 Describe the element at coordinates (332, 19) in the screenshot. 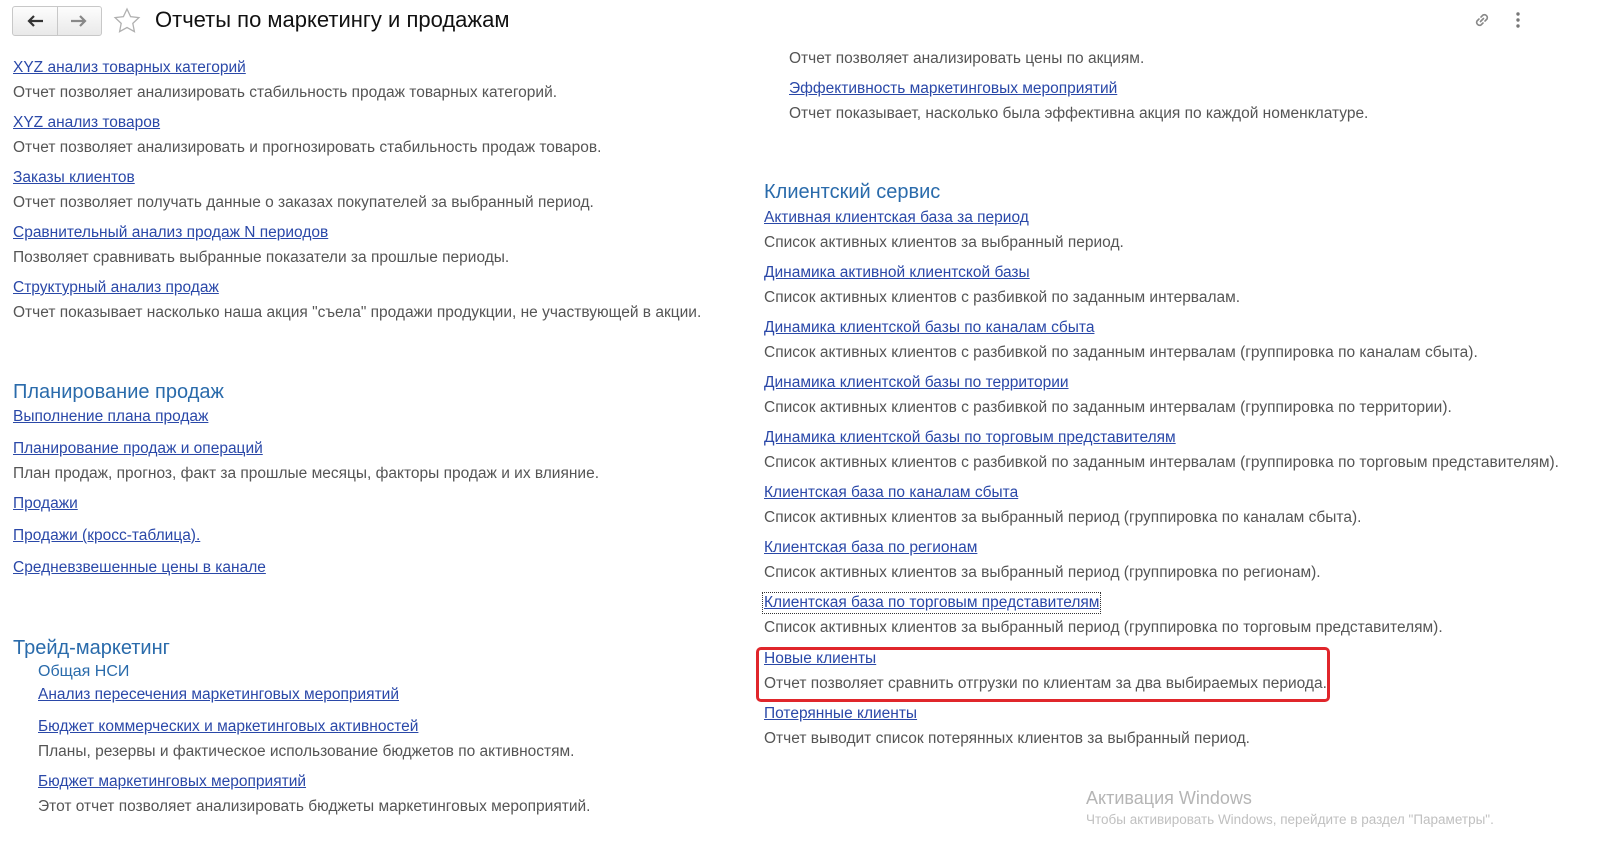

I see `page-title: Отчеты по маркетингу и продажам` at that location.